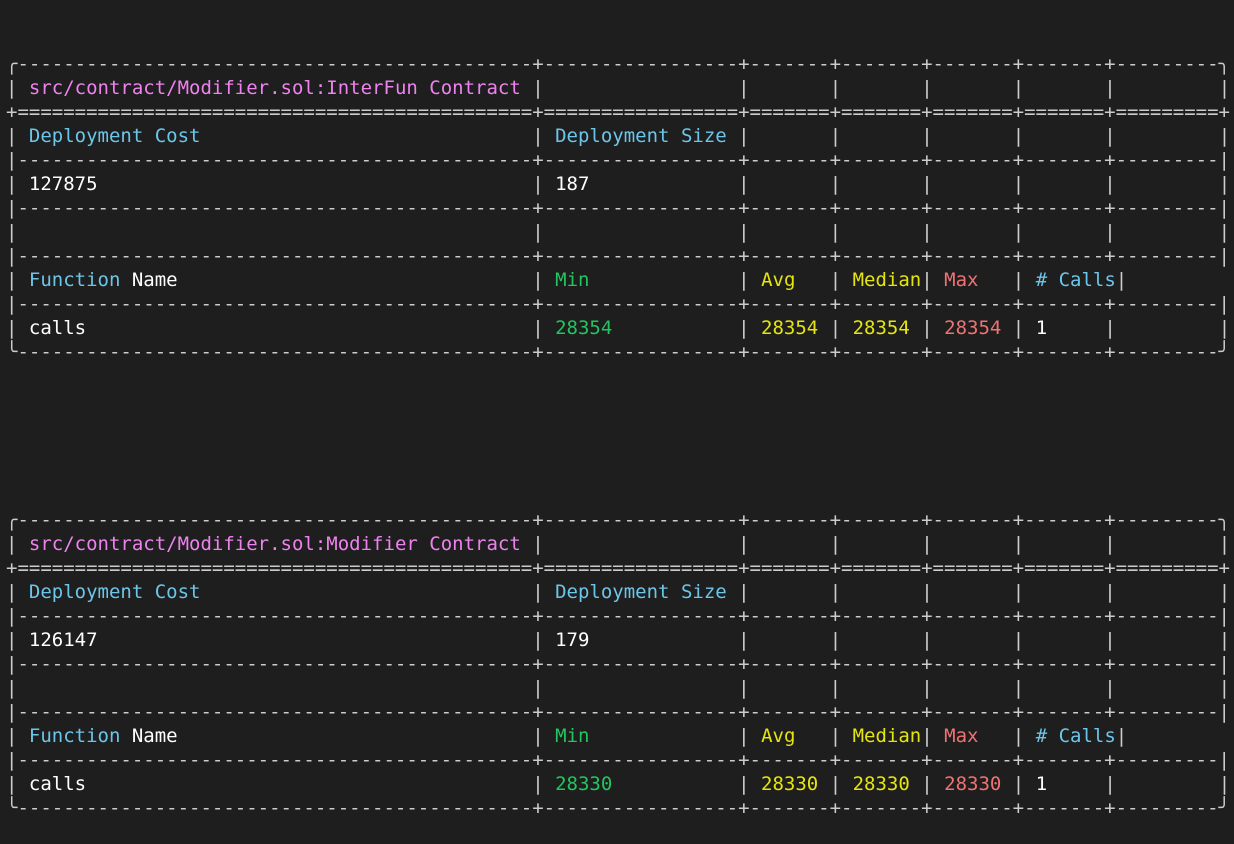 Image resolution: width=1234 pixels, height=844 pixels. I want to click on function-name: calls, so click(57, 784).